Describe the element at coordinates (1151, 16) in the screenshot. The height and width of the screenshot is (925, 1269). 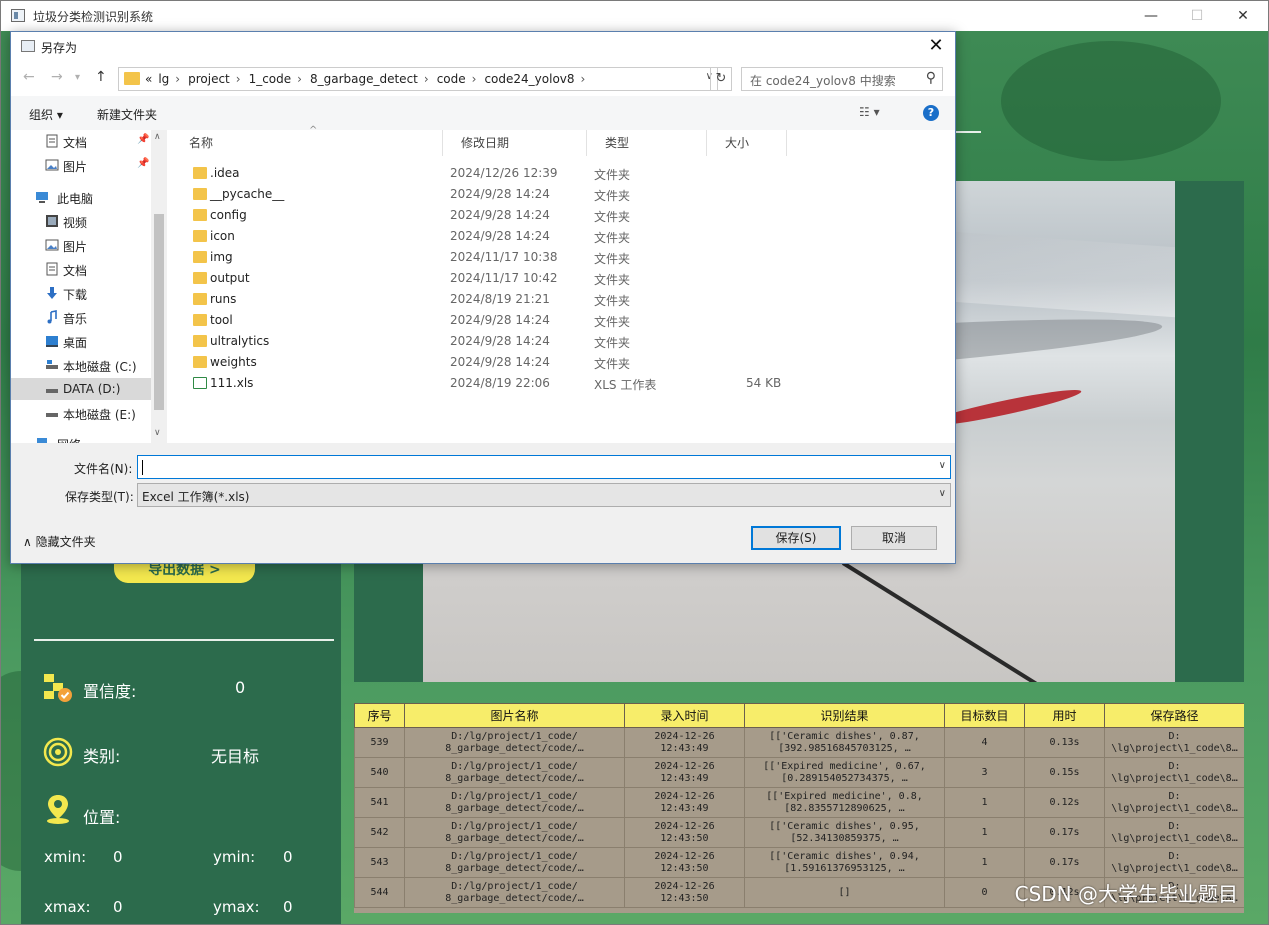
I see `minimize-button: —` at that location.